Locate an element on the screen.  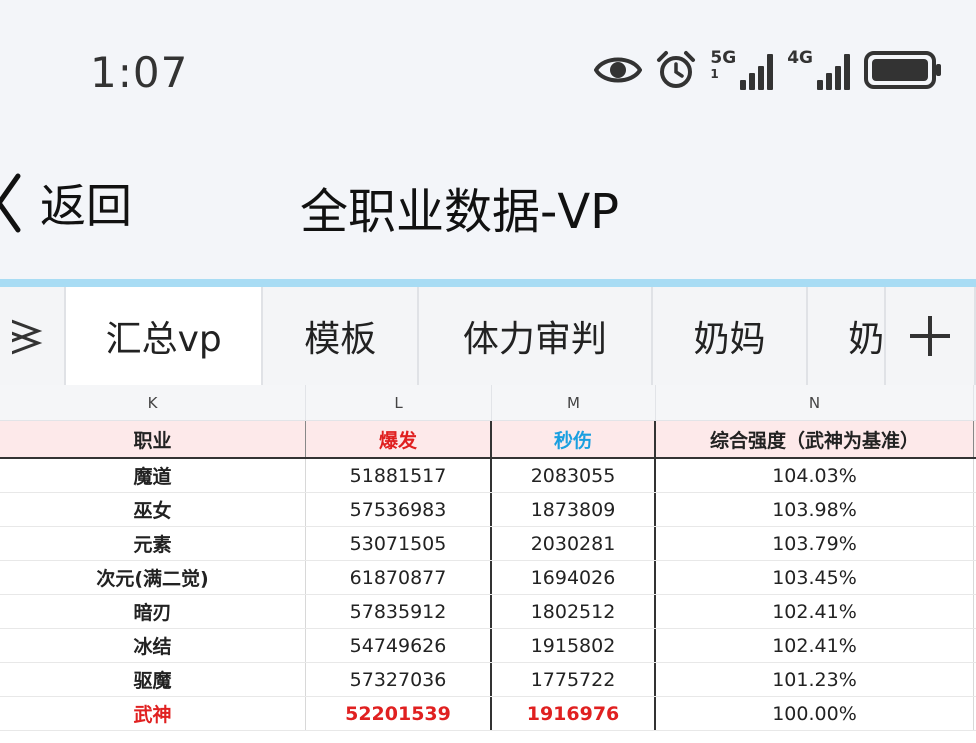
signal-4g: 4G is located at coordinates (818, 70).